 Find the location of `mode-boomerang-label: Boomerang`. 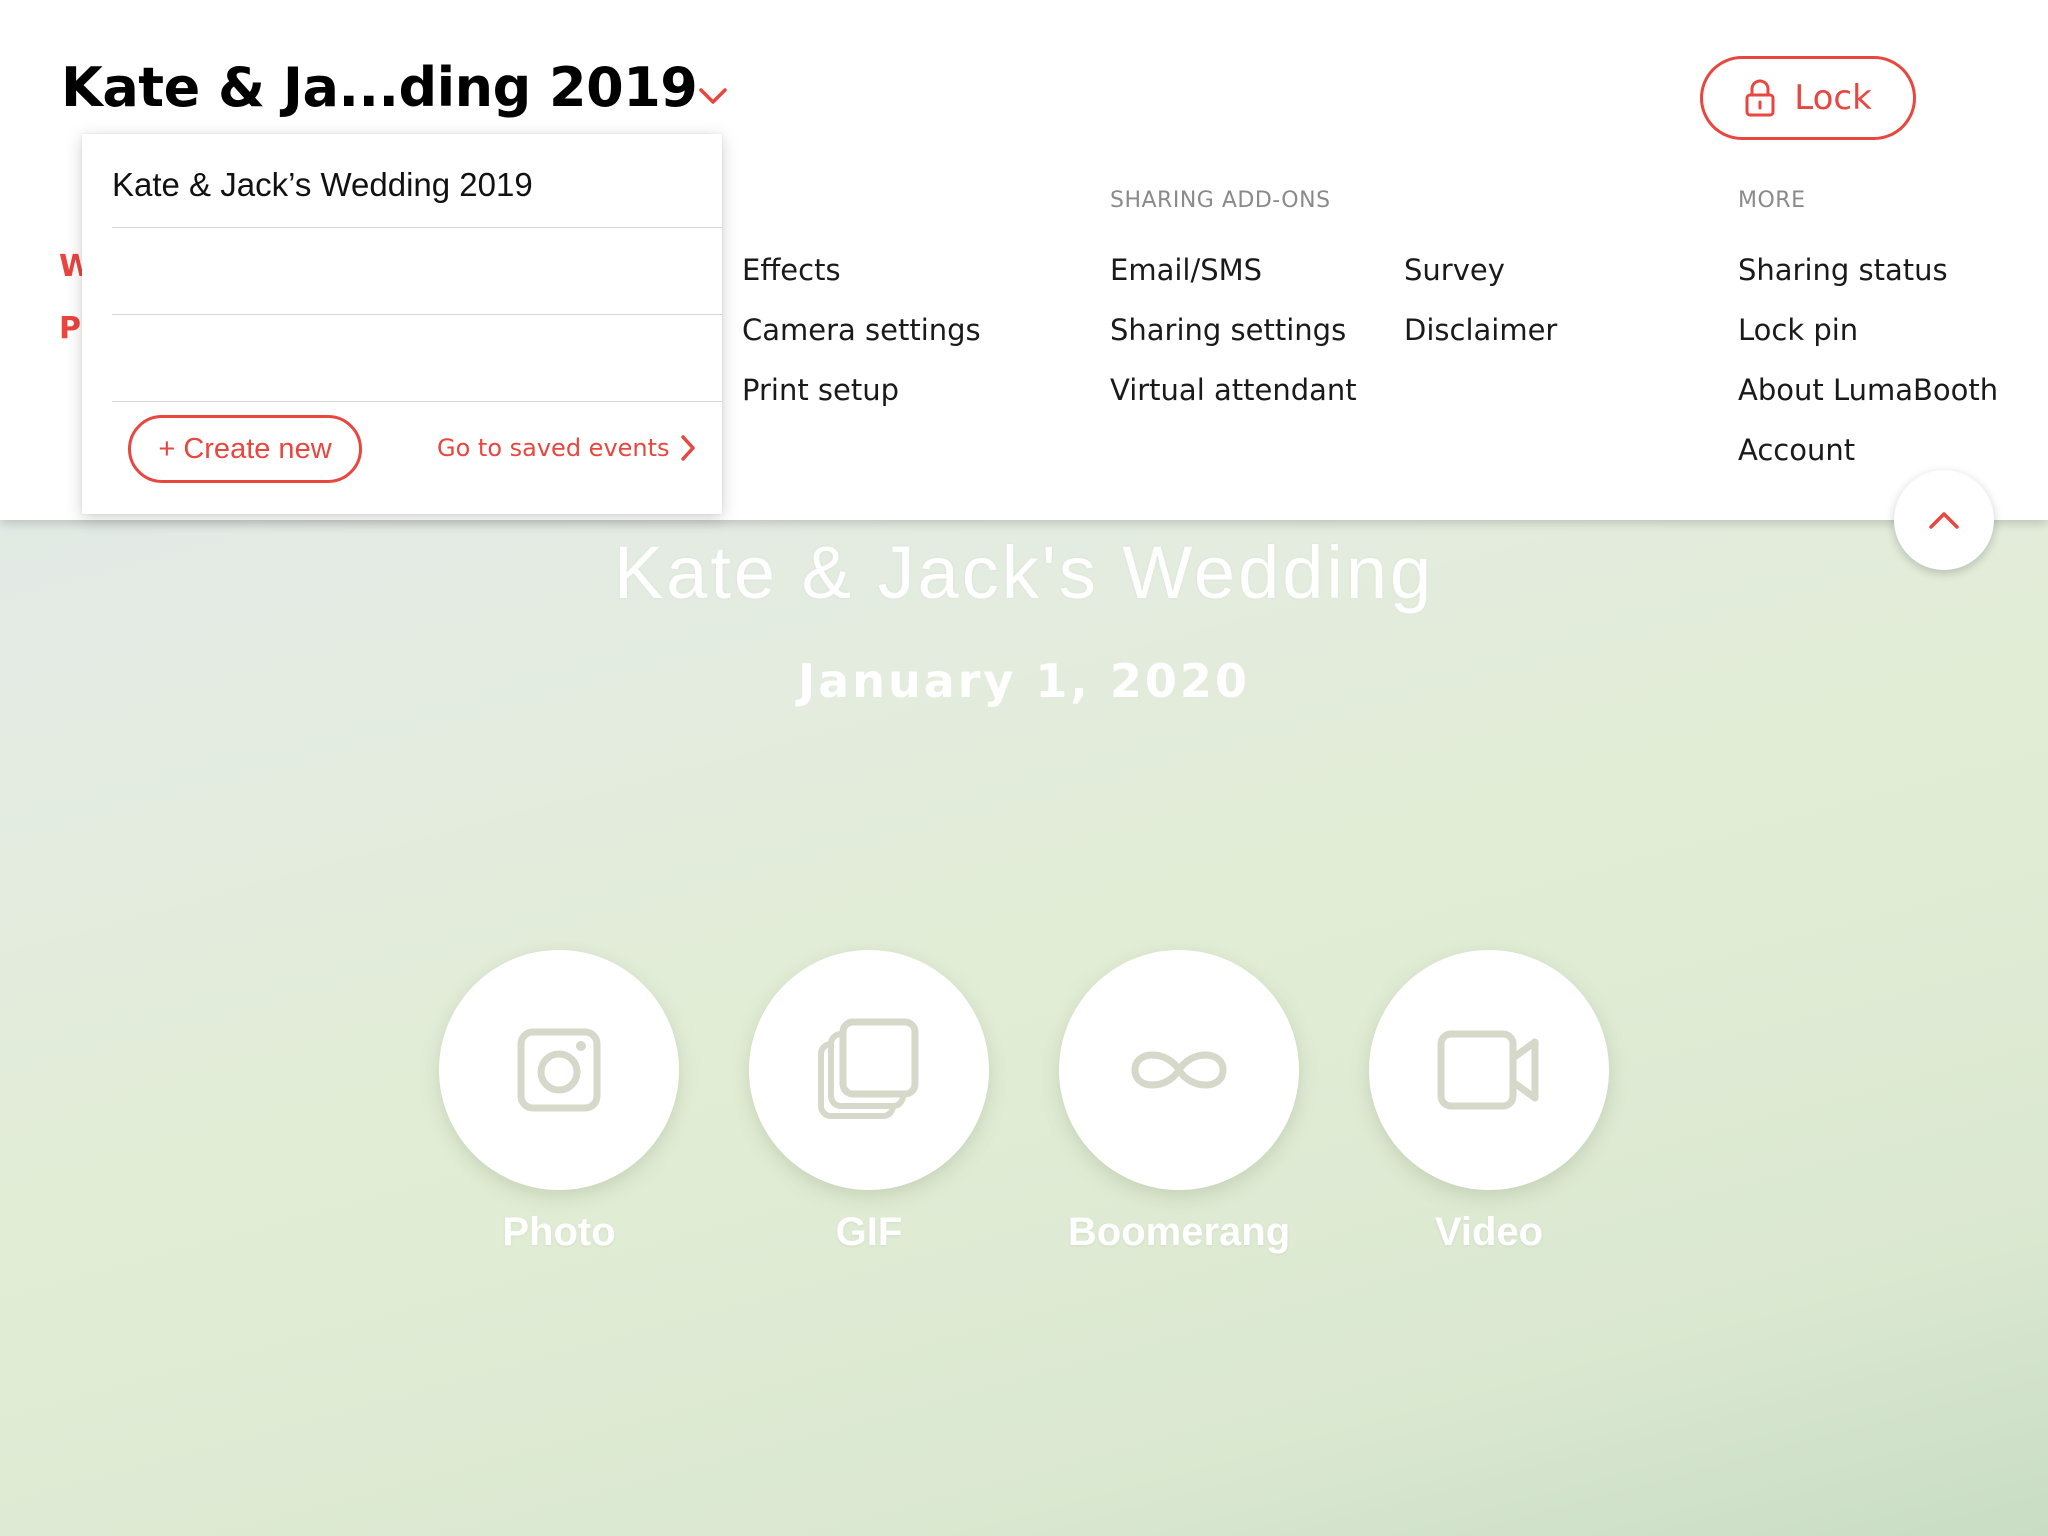

mode-boomerang-label: Boomerang is located at coordinates (1179, 1232).